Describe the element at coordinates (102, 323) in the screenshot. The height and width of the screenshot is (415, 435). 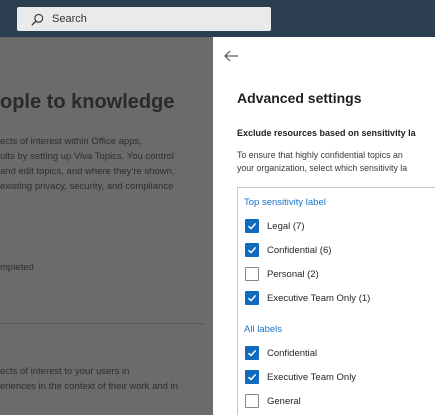
I see `background-divider` at that location.